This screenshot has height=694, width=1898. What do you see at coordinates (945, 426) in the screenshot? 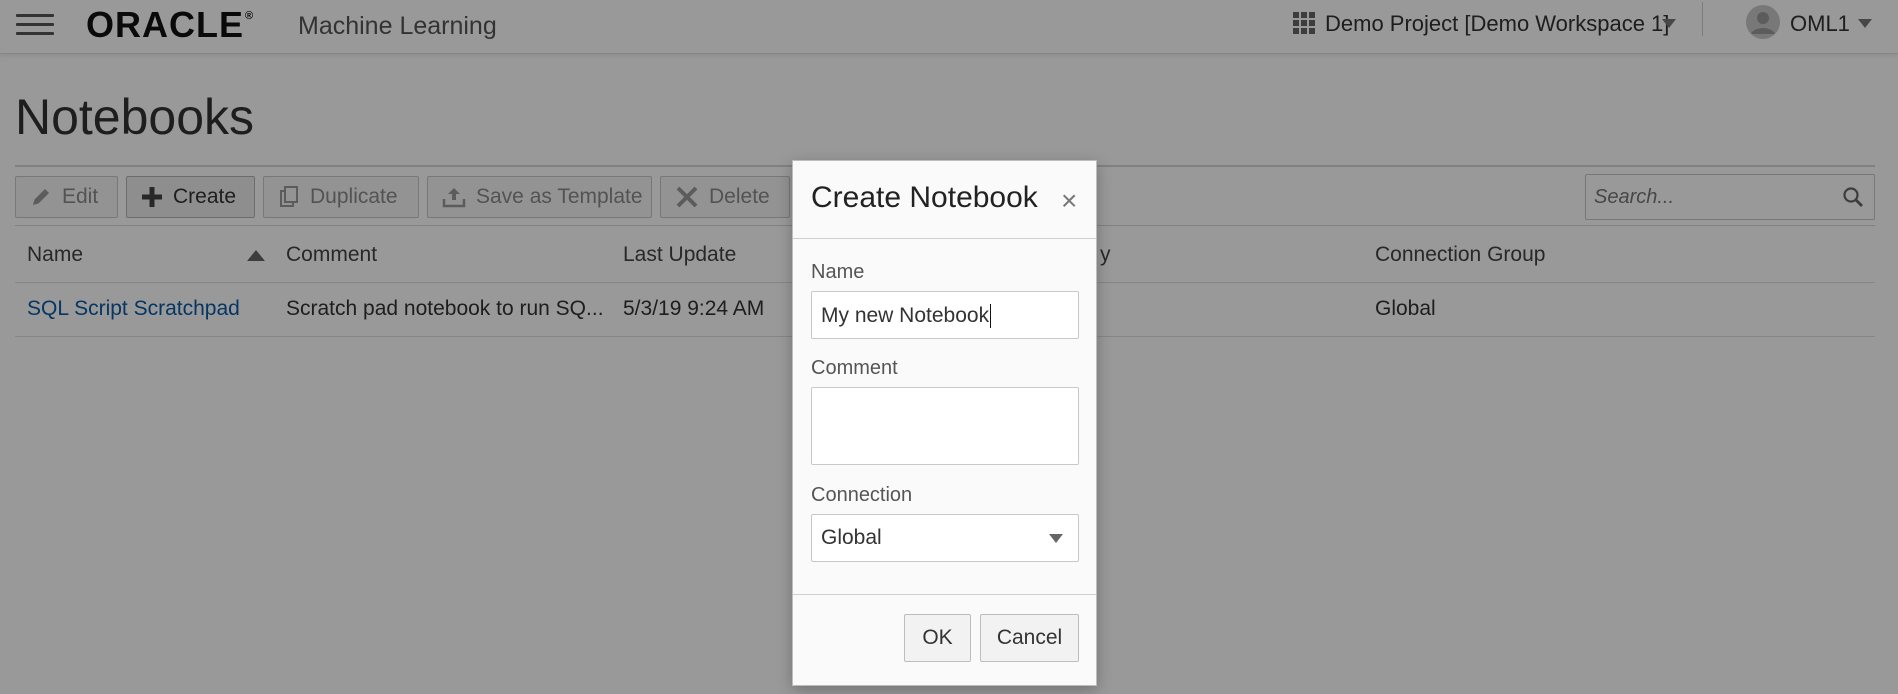
I see `comment-field` at bounding box center [945, 426].